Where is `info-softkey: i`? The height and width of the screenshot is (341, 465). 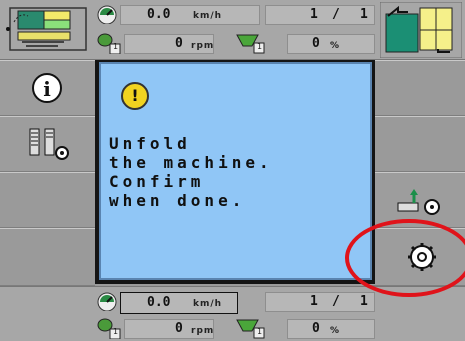 info-softkey: i is located at coordinates (47, 88).